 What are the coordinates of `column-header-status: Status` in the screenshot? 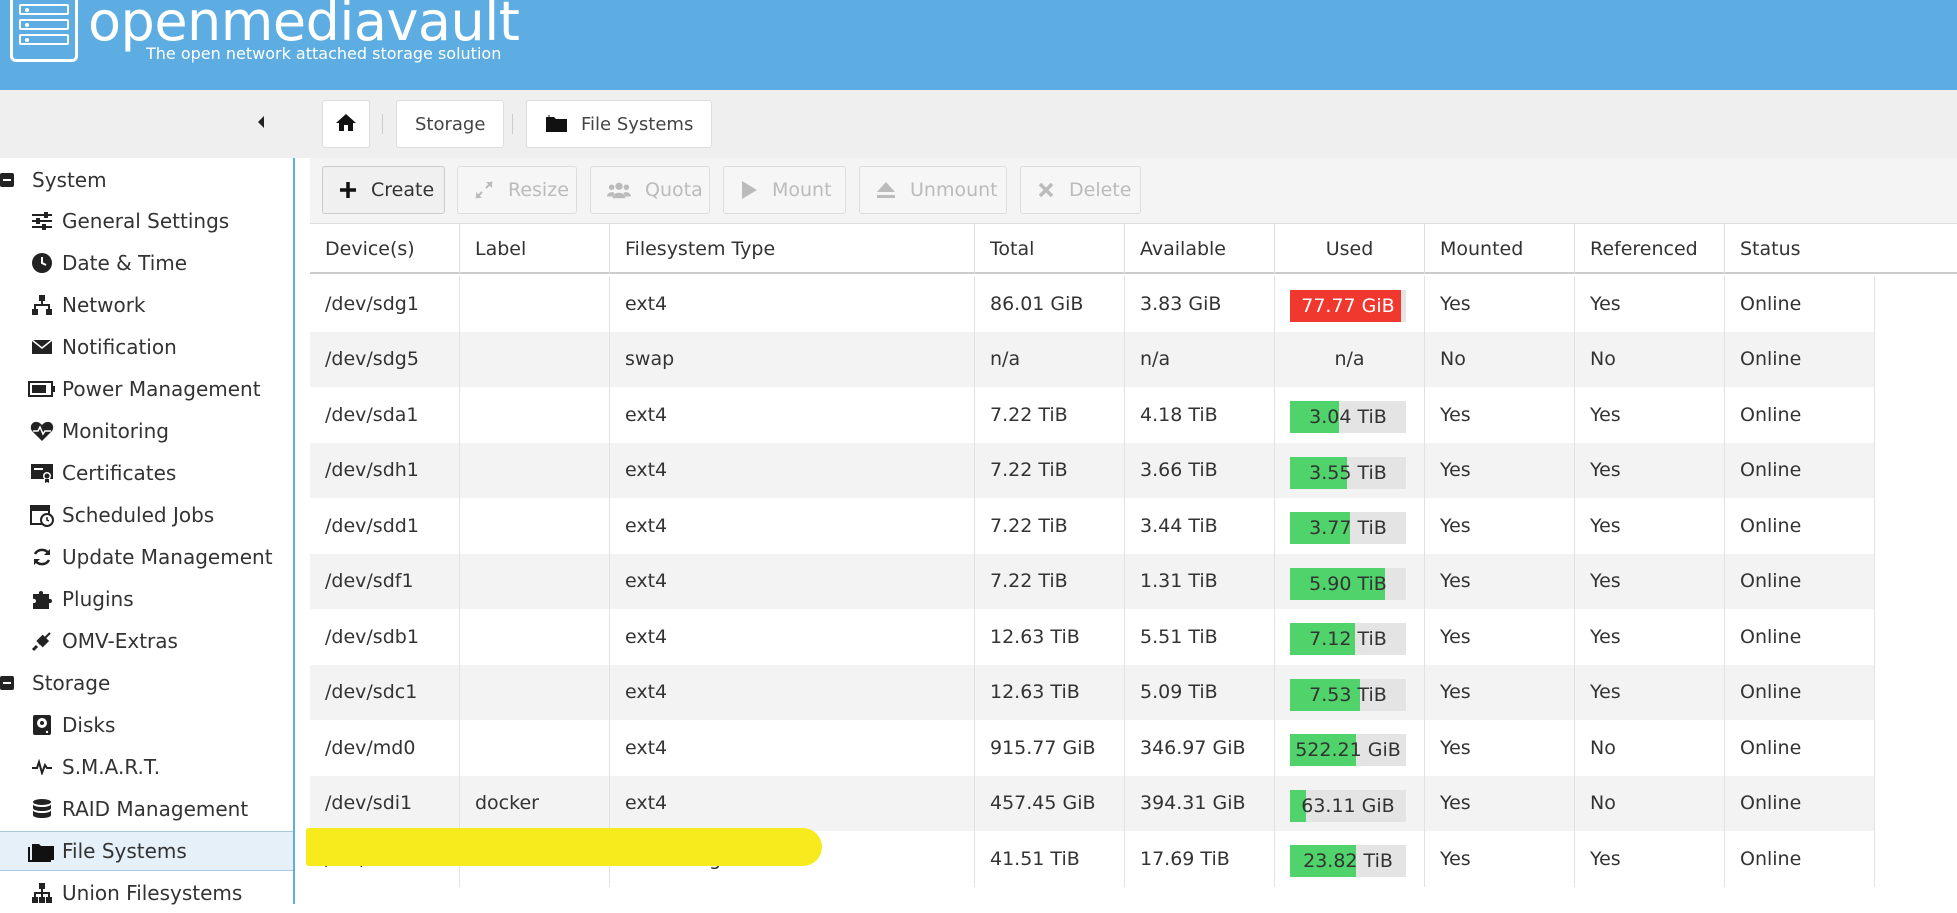 It's located at (1800, 249).